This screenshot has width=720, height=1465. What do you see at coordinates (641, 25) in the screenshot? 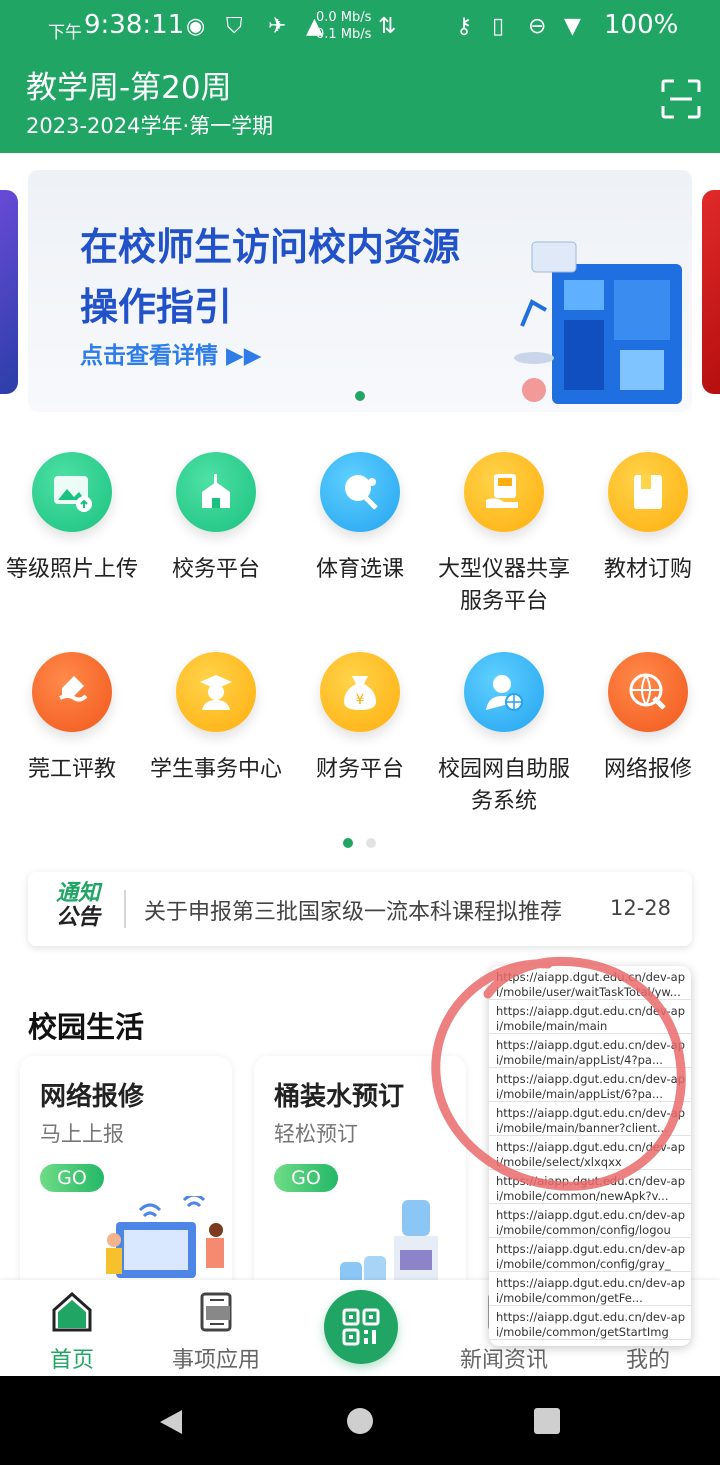
I see `battery-level: 100%` at bounding box center [641, 25].